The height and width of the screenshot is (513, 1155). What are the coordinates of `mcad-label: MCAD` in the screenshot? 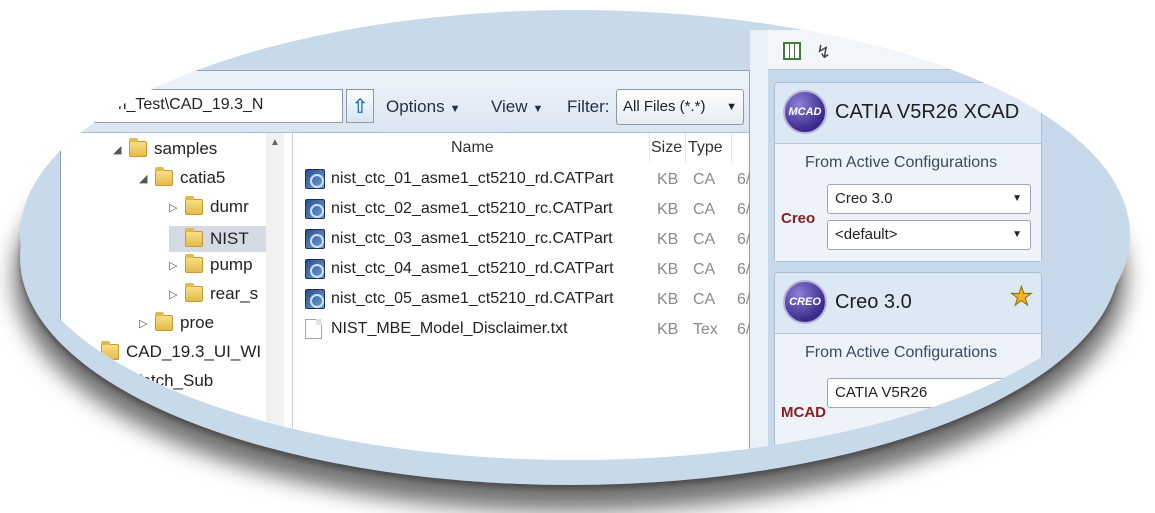 It's located at (803, 412).